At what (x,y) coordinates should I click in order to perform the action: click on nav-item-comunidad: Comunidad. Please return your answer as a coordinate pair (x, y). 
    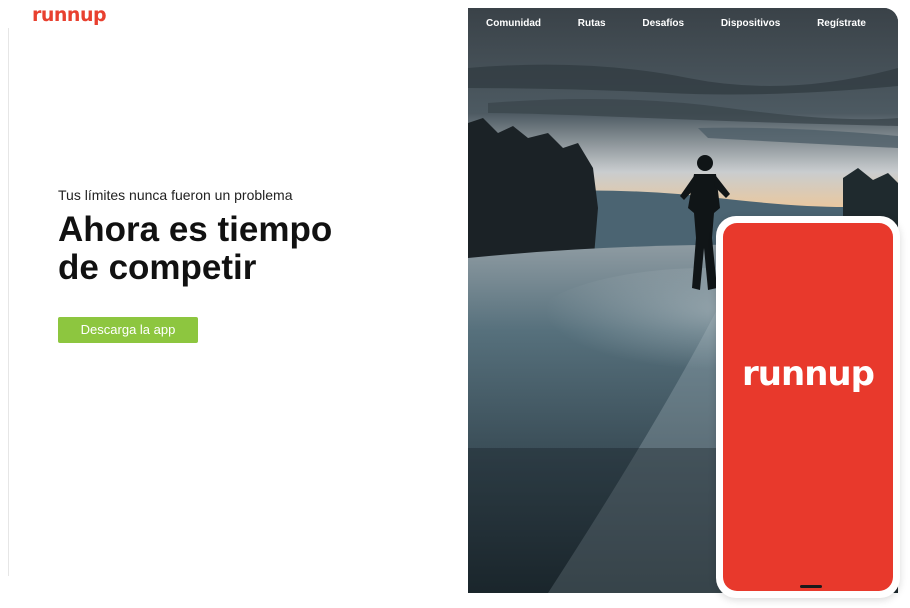
    Looking at the image, I should click on (513, 23).